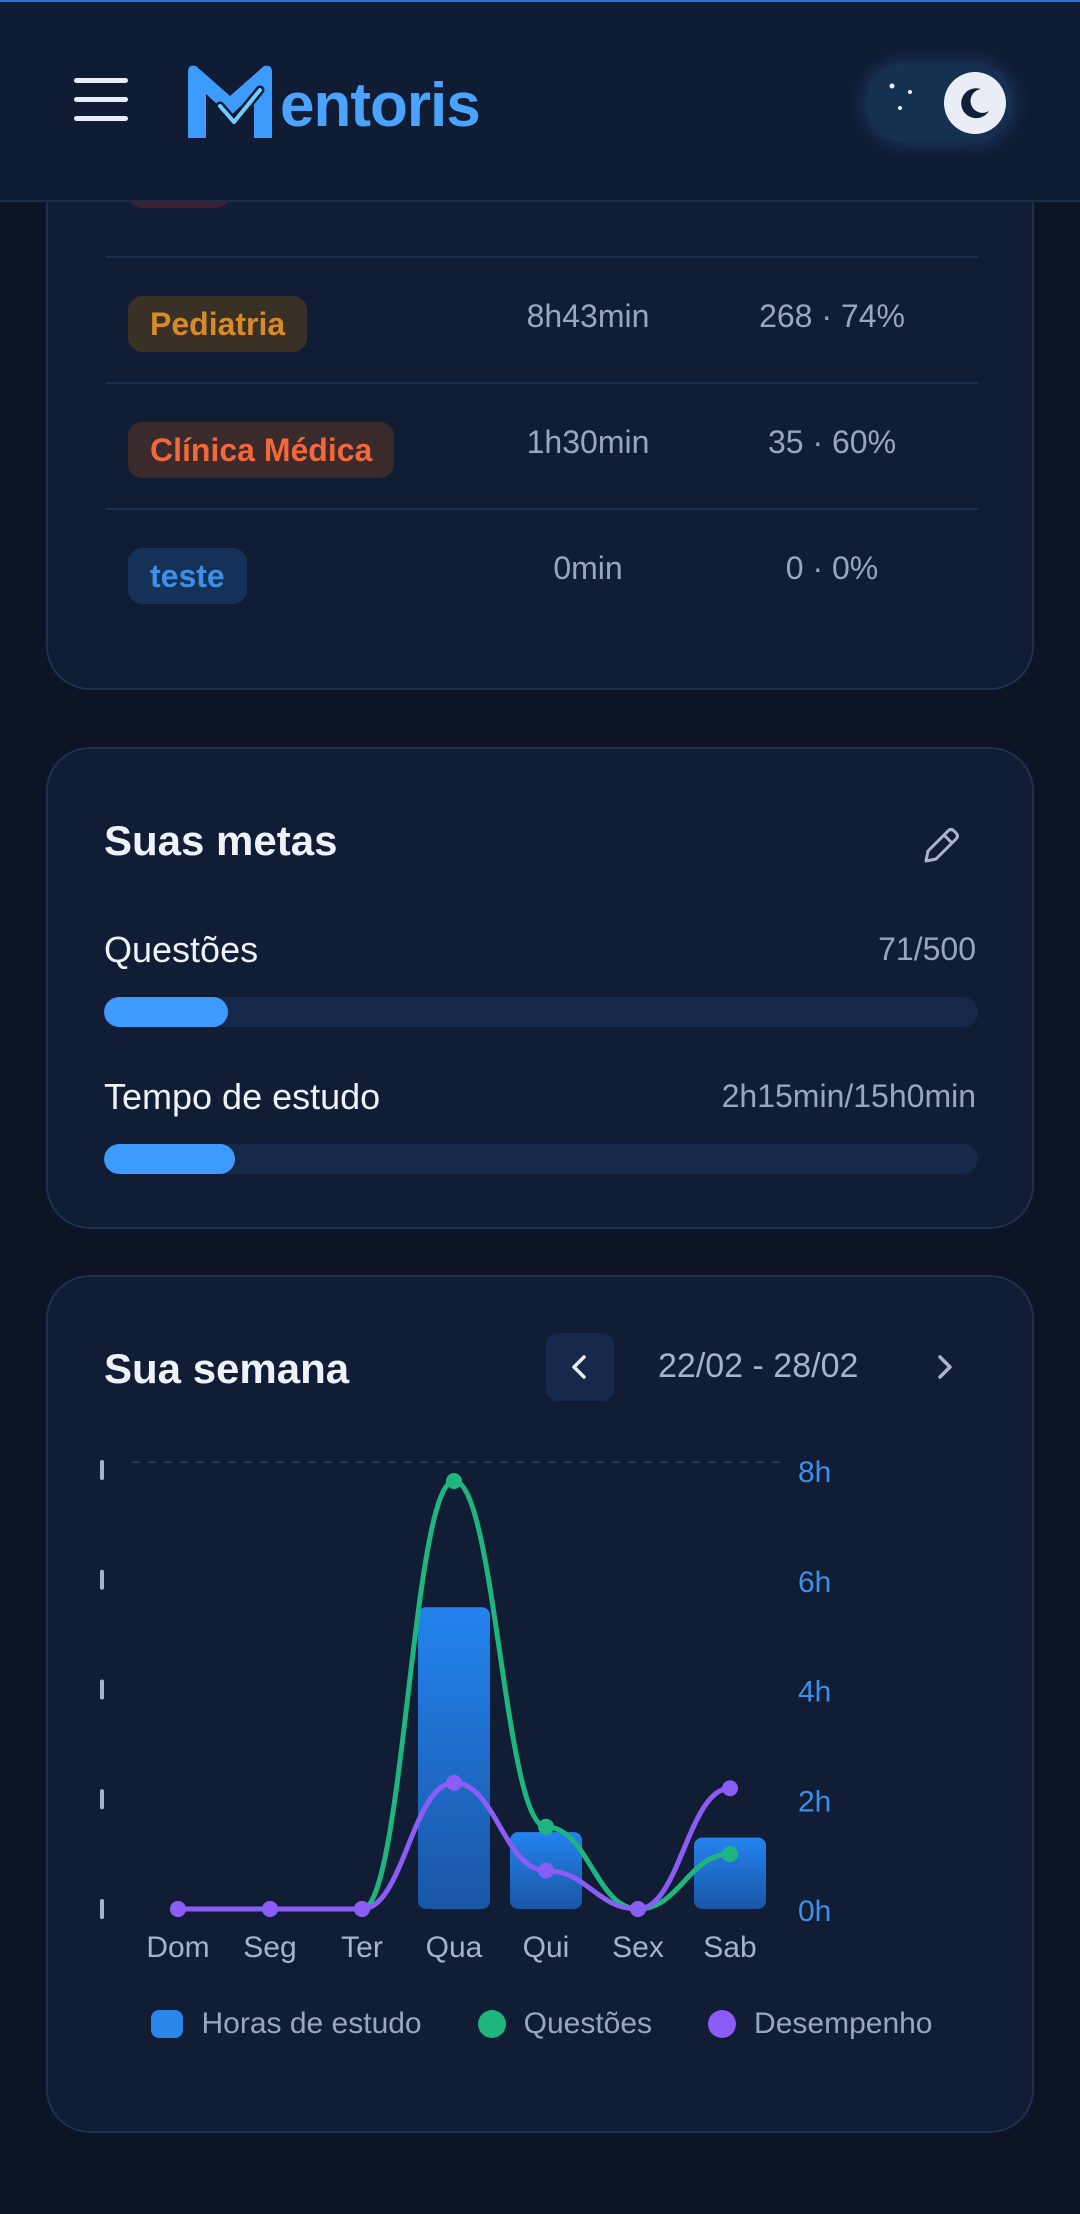 The image size is (1080, 2214). Describe the element at coordinates (588, 316) in the screenshot. I see `subject-time: 8h43min` at that location.